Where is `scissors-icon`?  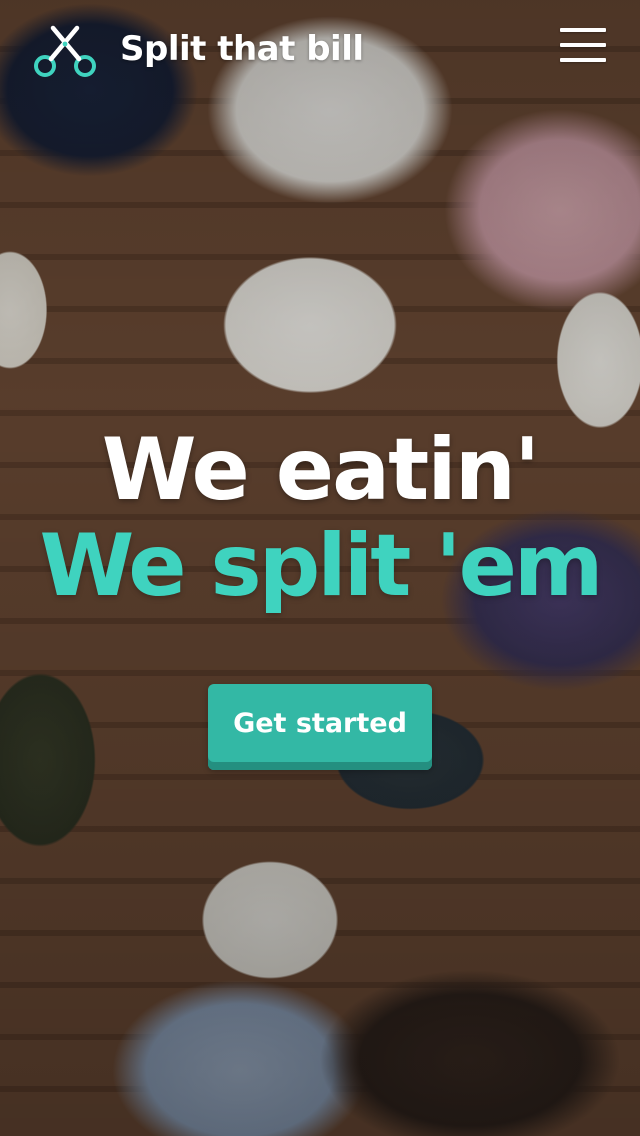
scissors-icon is located at coordinates (65, 52).